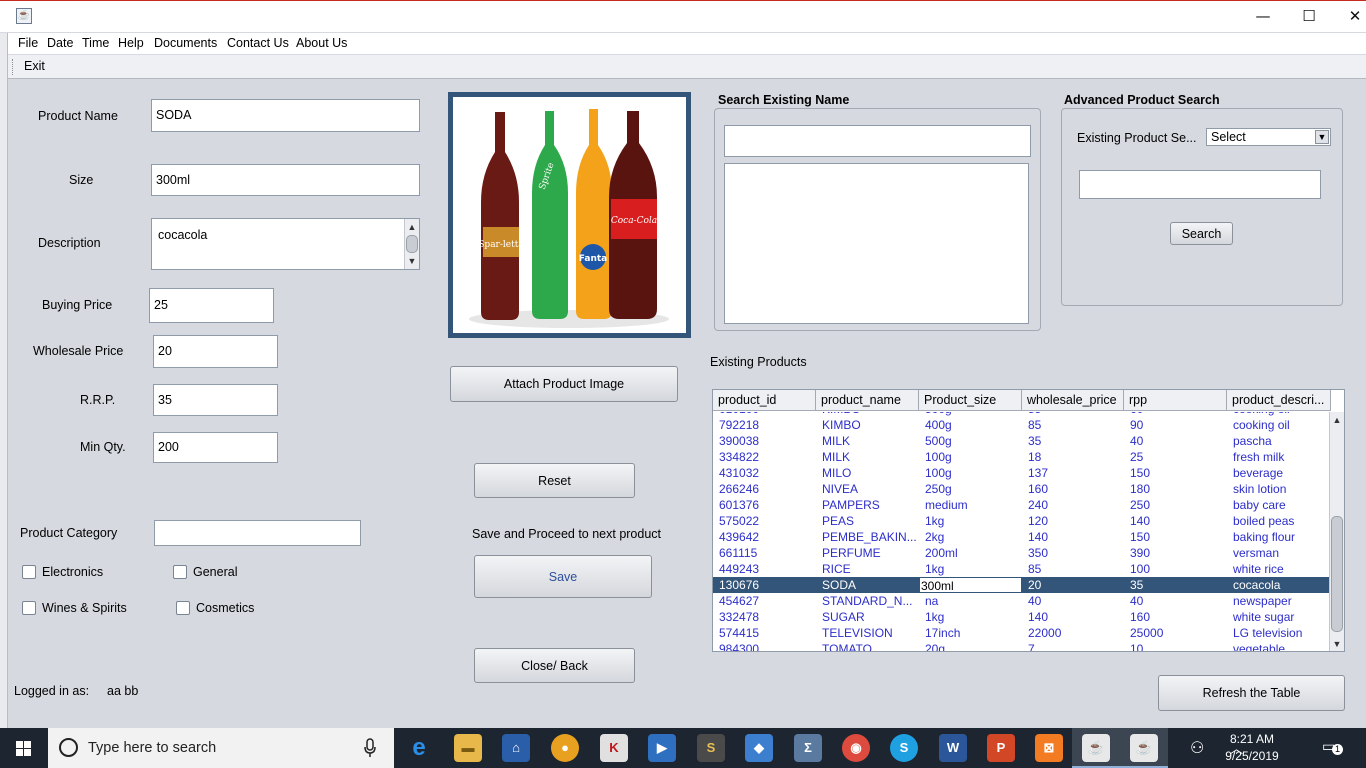 The height and width of the screenshot is (768, 1366). What do you see at coordinates (1022, 553) in the screenshot?
I see `table-row: 661115 PERFUME 200ml 350 390 versman` at bounding box center [1022, 553].